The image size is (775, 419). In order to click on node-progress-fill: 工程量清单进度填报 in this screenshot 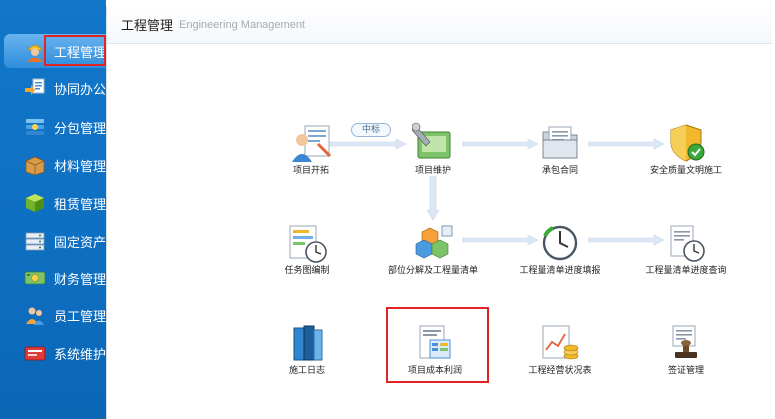, I will do `click(560, 249)`.